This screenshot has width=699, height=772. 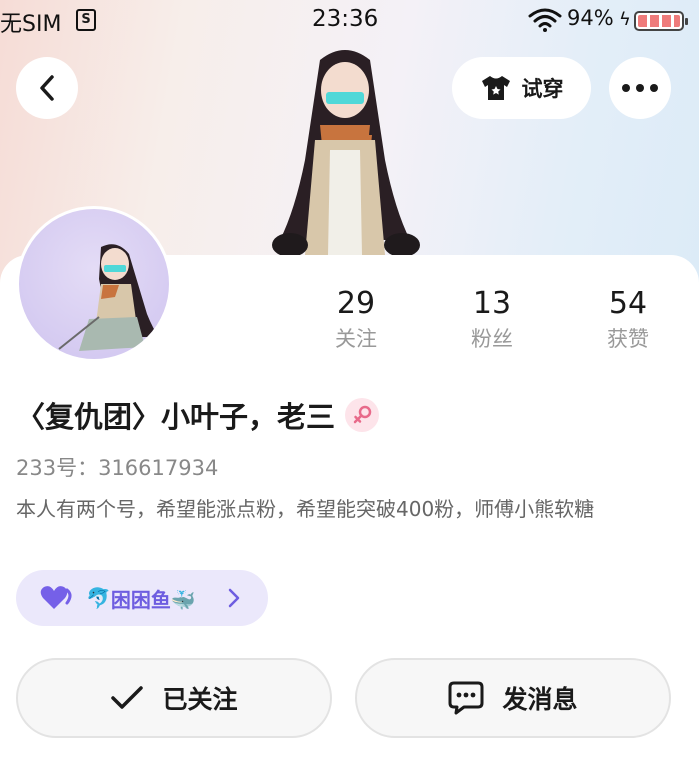 I want to click on send-message-button: 发消息, so click(x=513, y=698).